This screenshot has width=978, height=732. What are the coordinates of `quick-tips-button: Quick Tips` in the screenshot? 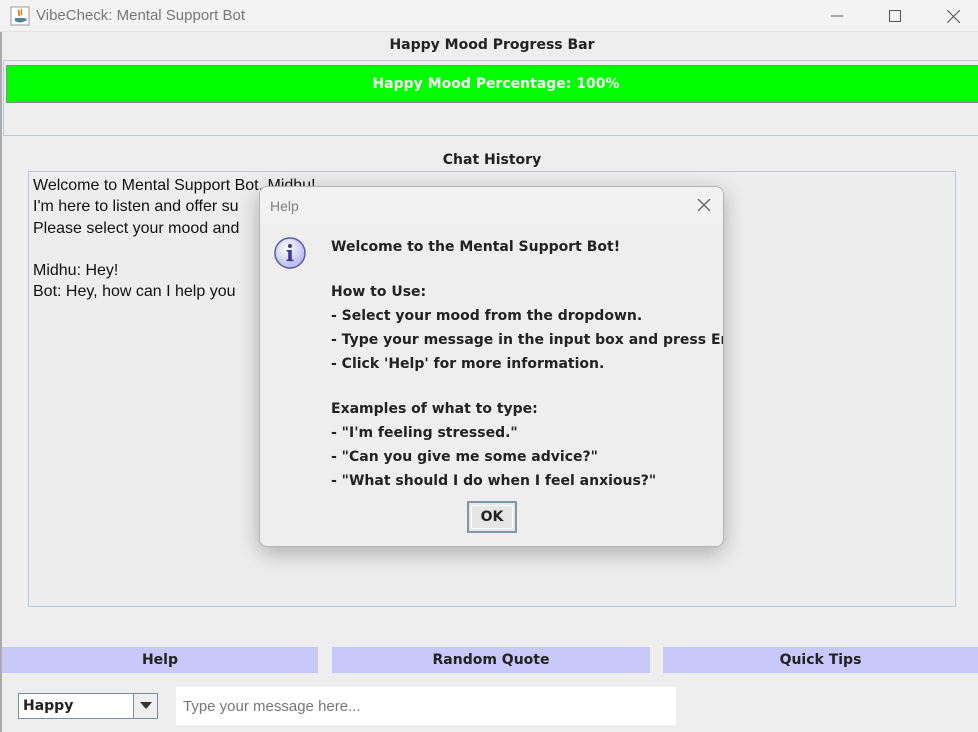 It's located at (820, 660).